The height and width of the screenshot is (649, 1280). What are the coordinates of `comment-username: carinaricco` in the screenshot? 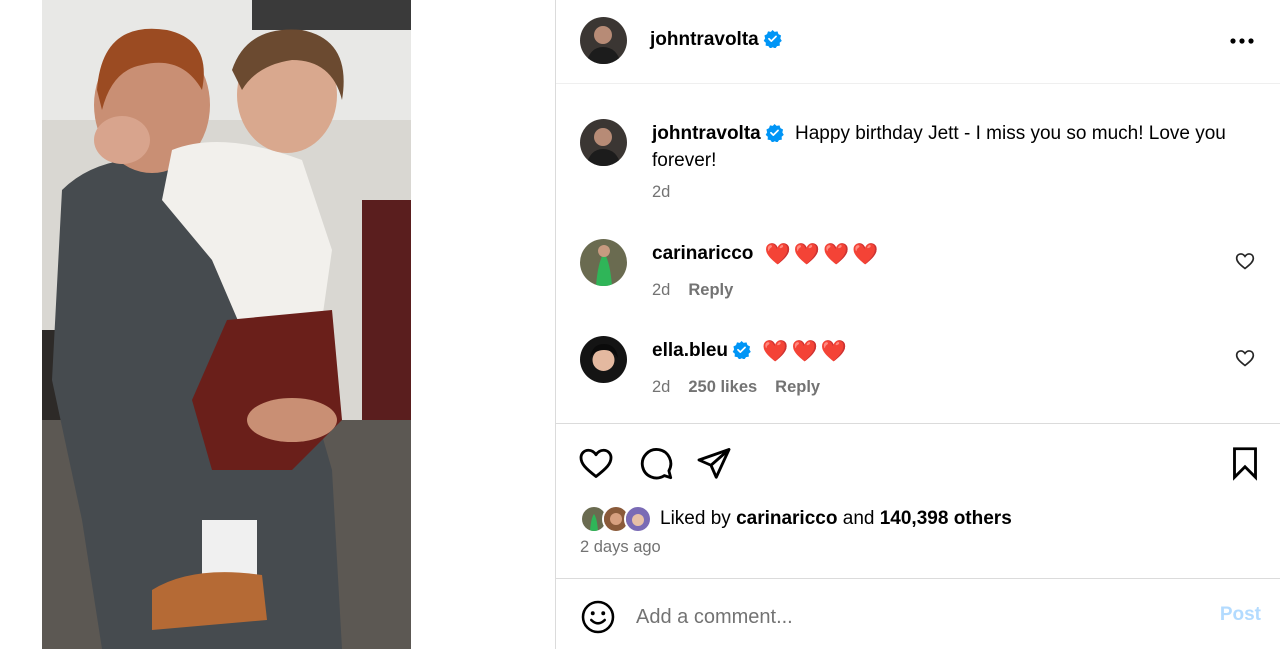 It's located at (702, 253).